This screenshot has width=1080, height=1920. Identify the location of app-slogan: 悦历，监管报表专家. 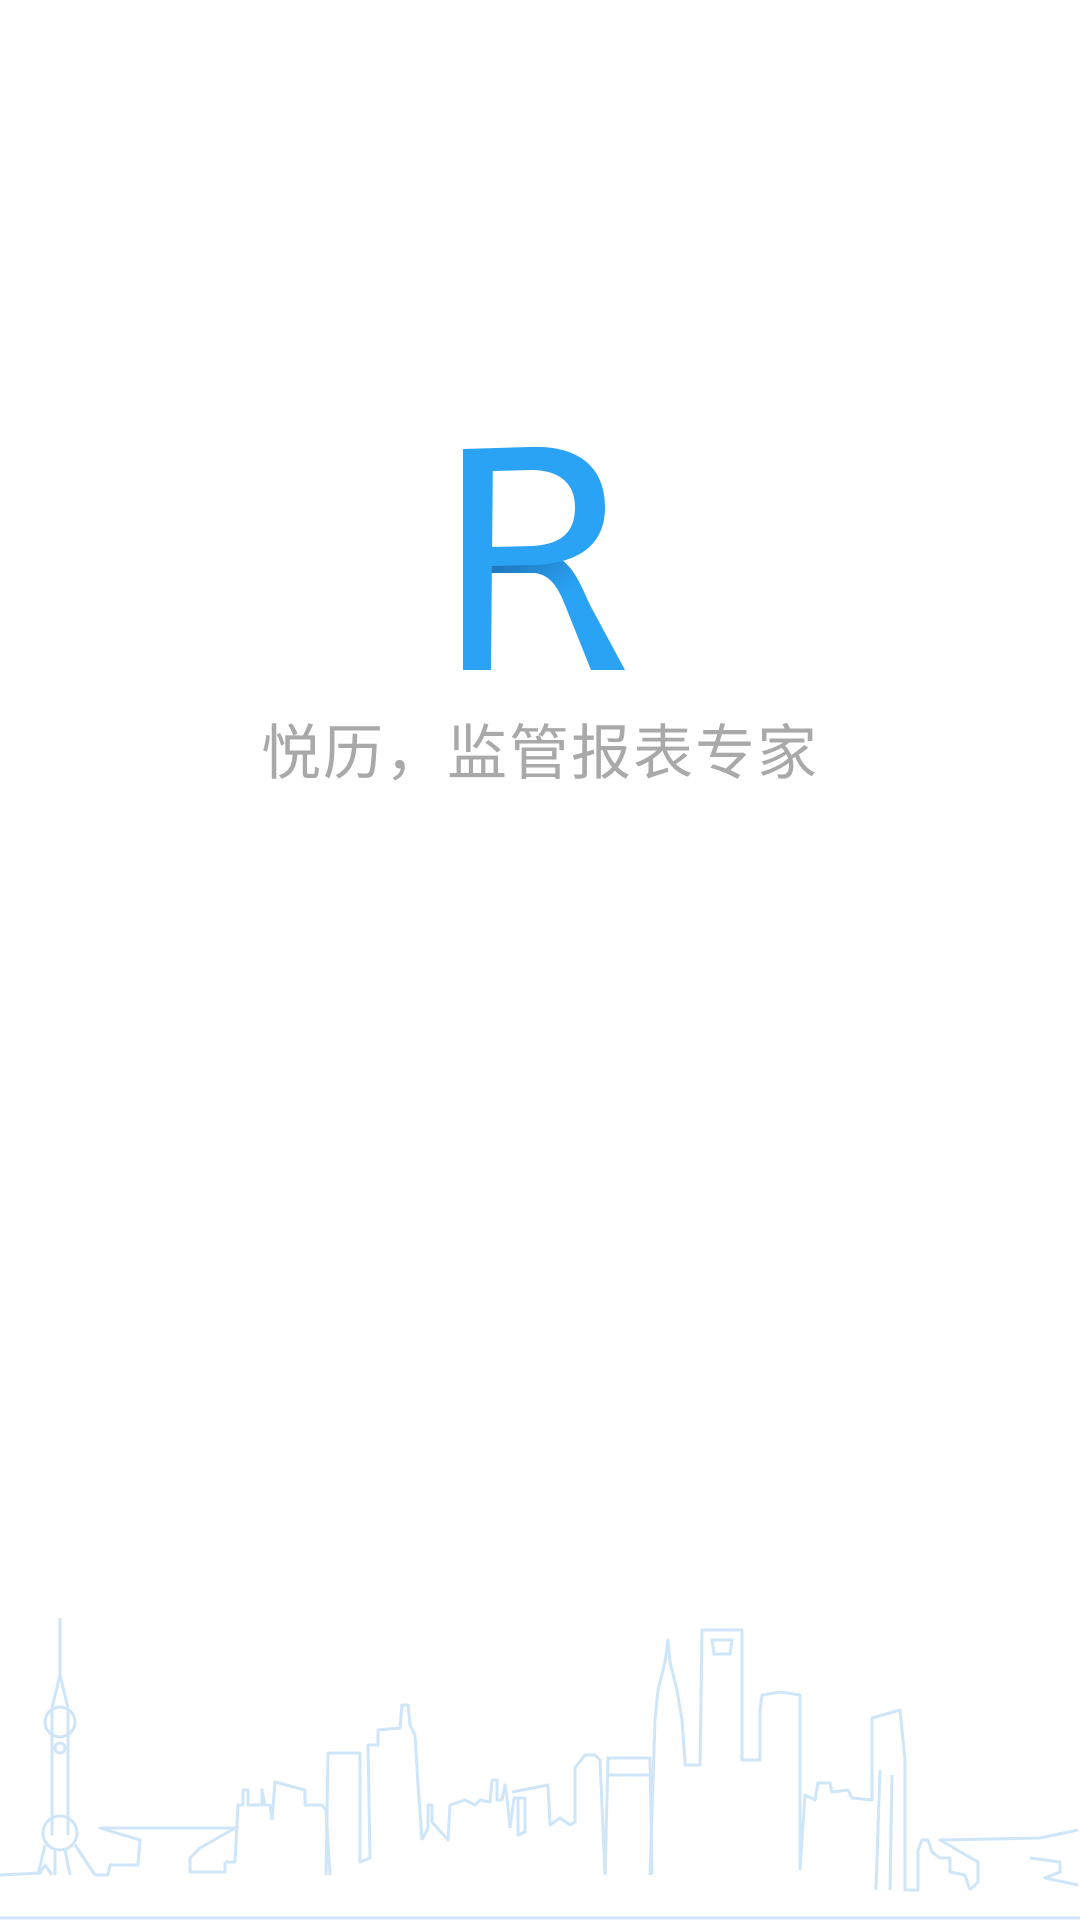
(540, 754).